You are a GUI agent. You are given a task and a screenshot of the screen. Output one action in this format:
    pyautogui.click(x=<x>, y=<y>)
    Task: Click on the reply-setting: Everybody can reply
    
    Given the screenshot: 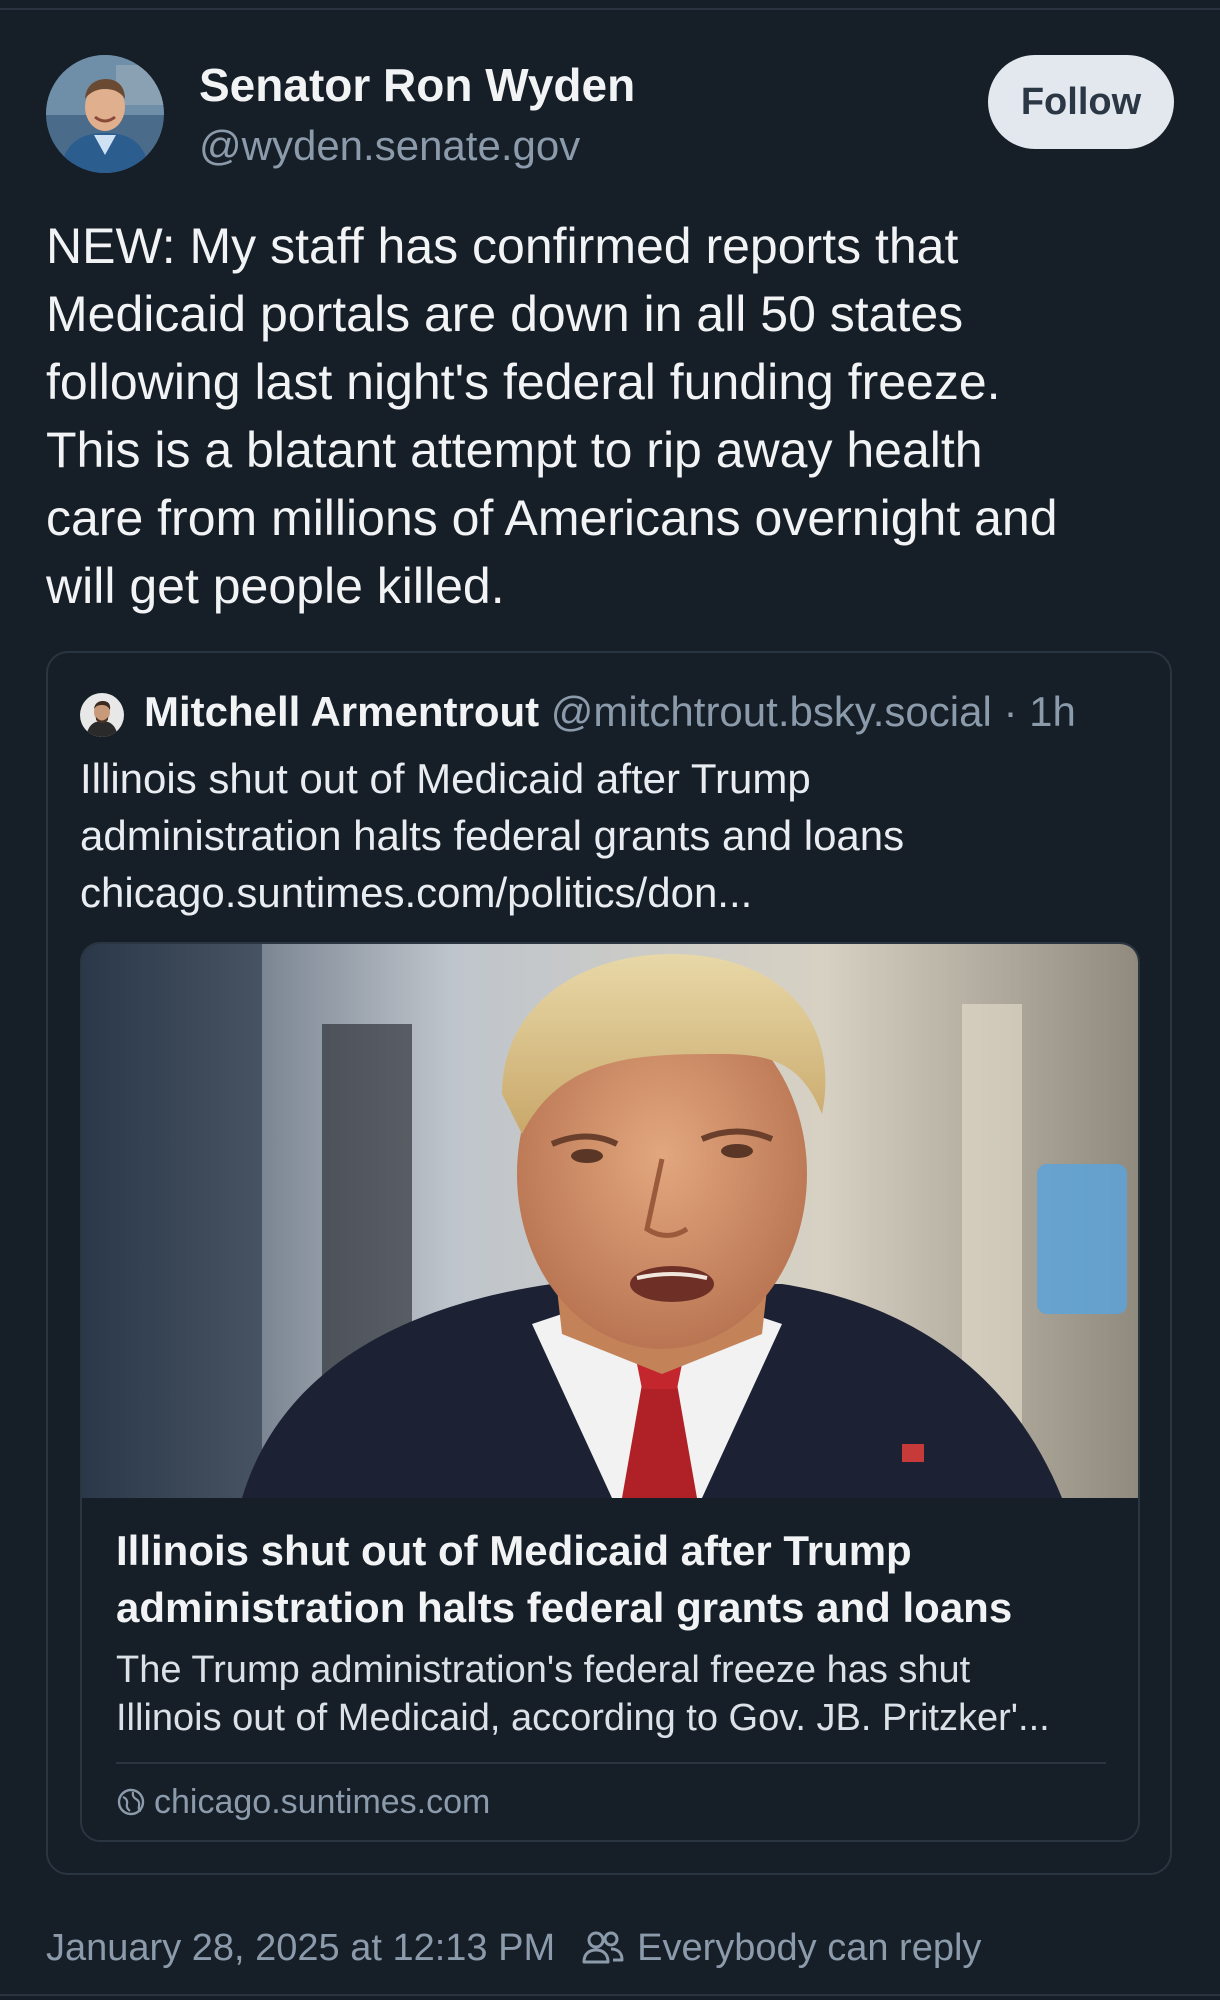 What is the action you would take?
    pyautogui.click(x=781, y=1948)
    